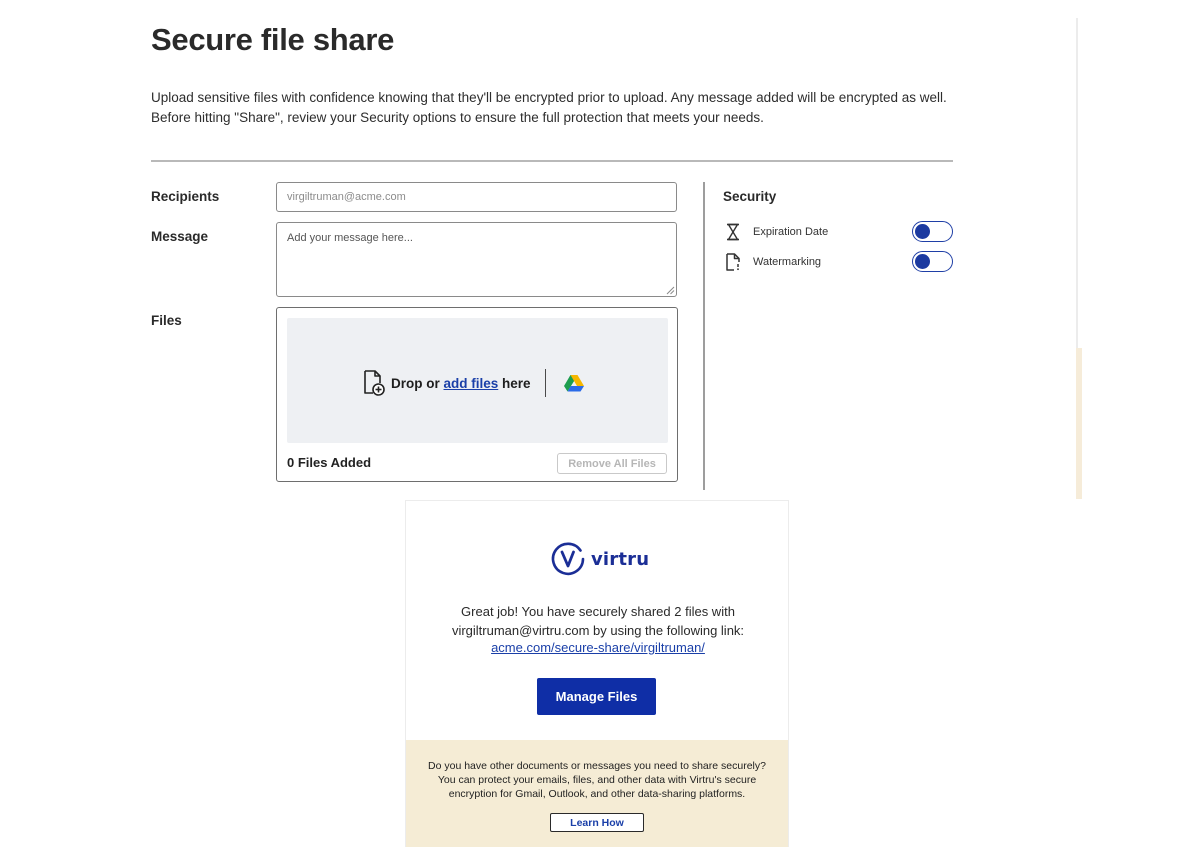  What do you see at coordinates (670, 290) in the screenshot?
I see `resize-grip-icon` at bounding box center [670, 290].